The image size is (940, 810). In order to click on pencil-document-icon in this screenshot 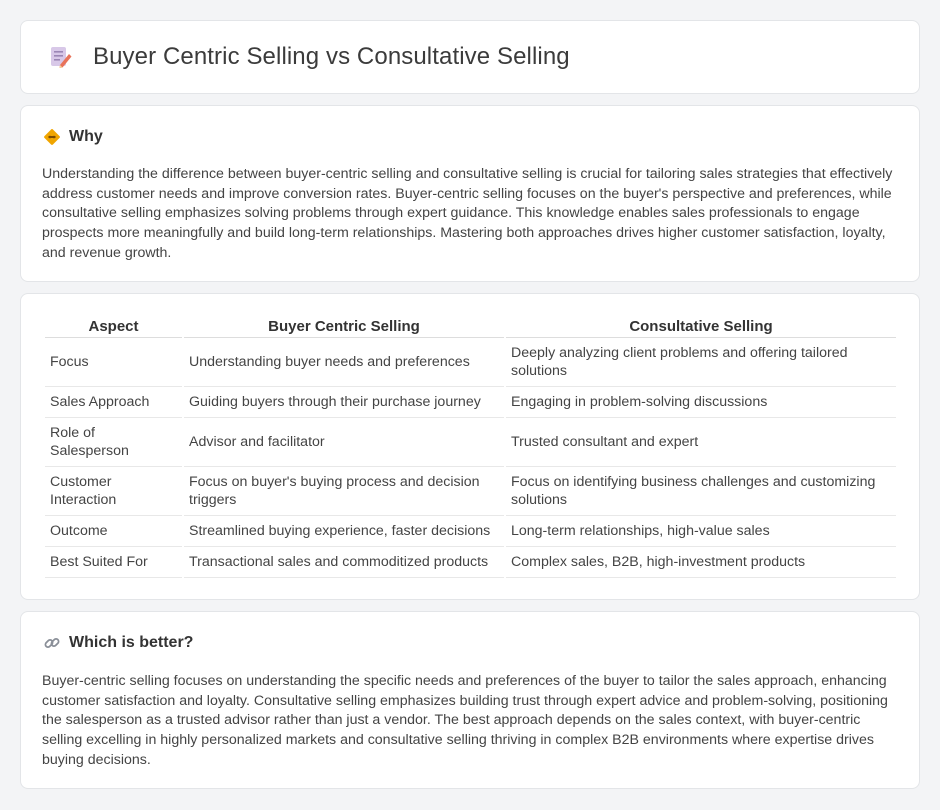, I will do `click(61, 57)`.